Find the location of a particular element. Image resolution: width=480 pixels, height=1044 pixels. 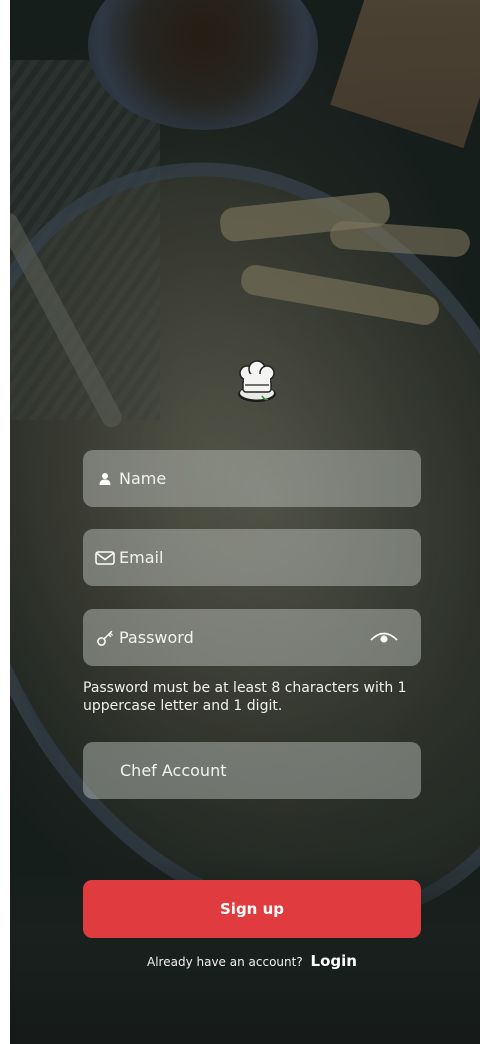

login-prompt-row: Already have an account? Login is located at coordinates (245, 961).